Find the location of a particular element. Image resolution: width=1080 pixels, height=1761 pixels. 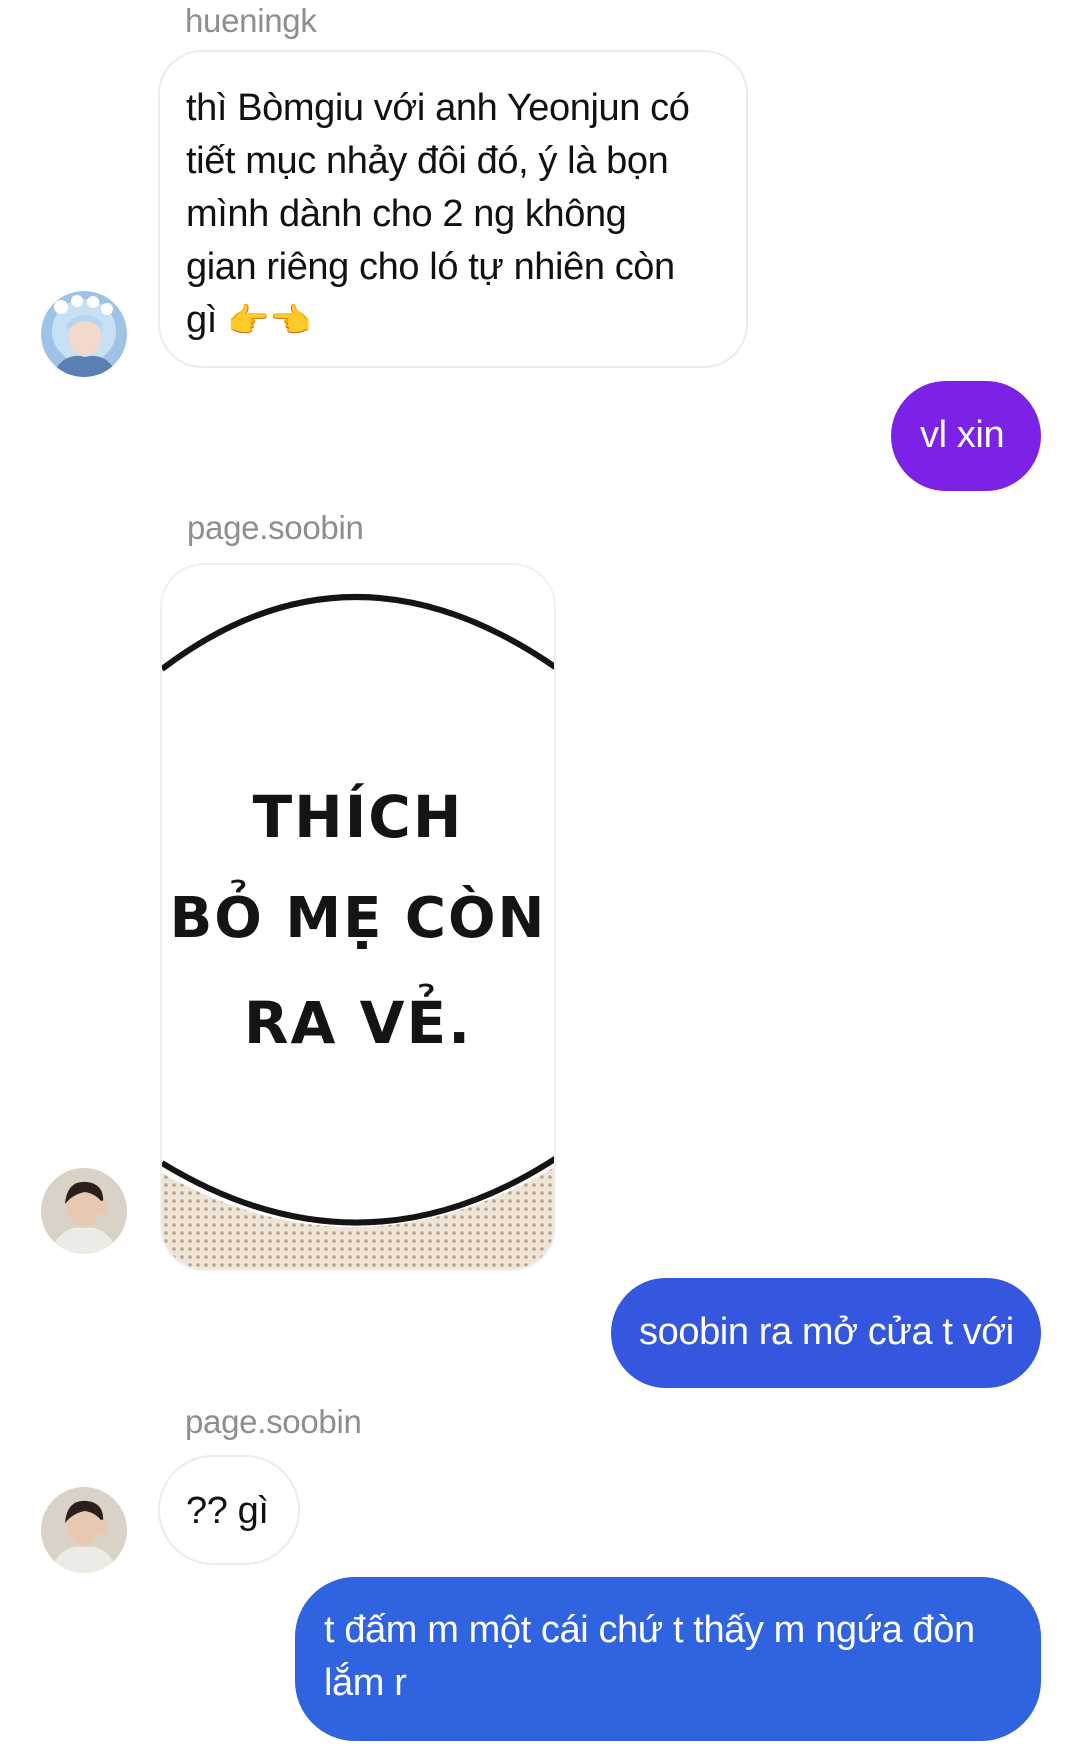

incoming-message-bubble: ?? gì is located at coordinates (229, 1510).